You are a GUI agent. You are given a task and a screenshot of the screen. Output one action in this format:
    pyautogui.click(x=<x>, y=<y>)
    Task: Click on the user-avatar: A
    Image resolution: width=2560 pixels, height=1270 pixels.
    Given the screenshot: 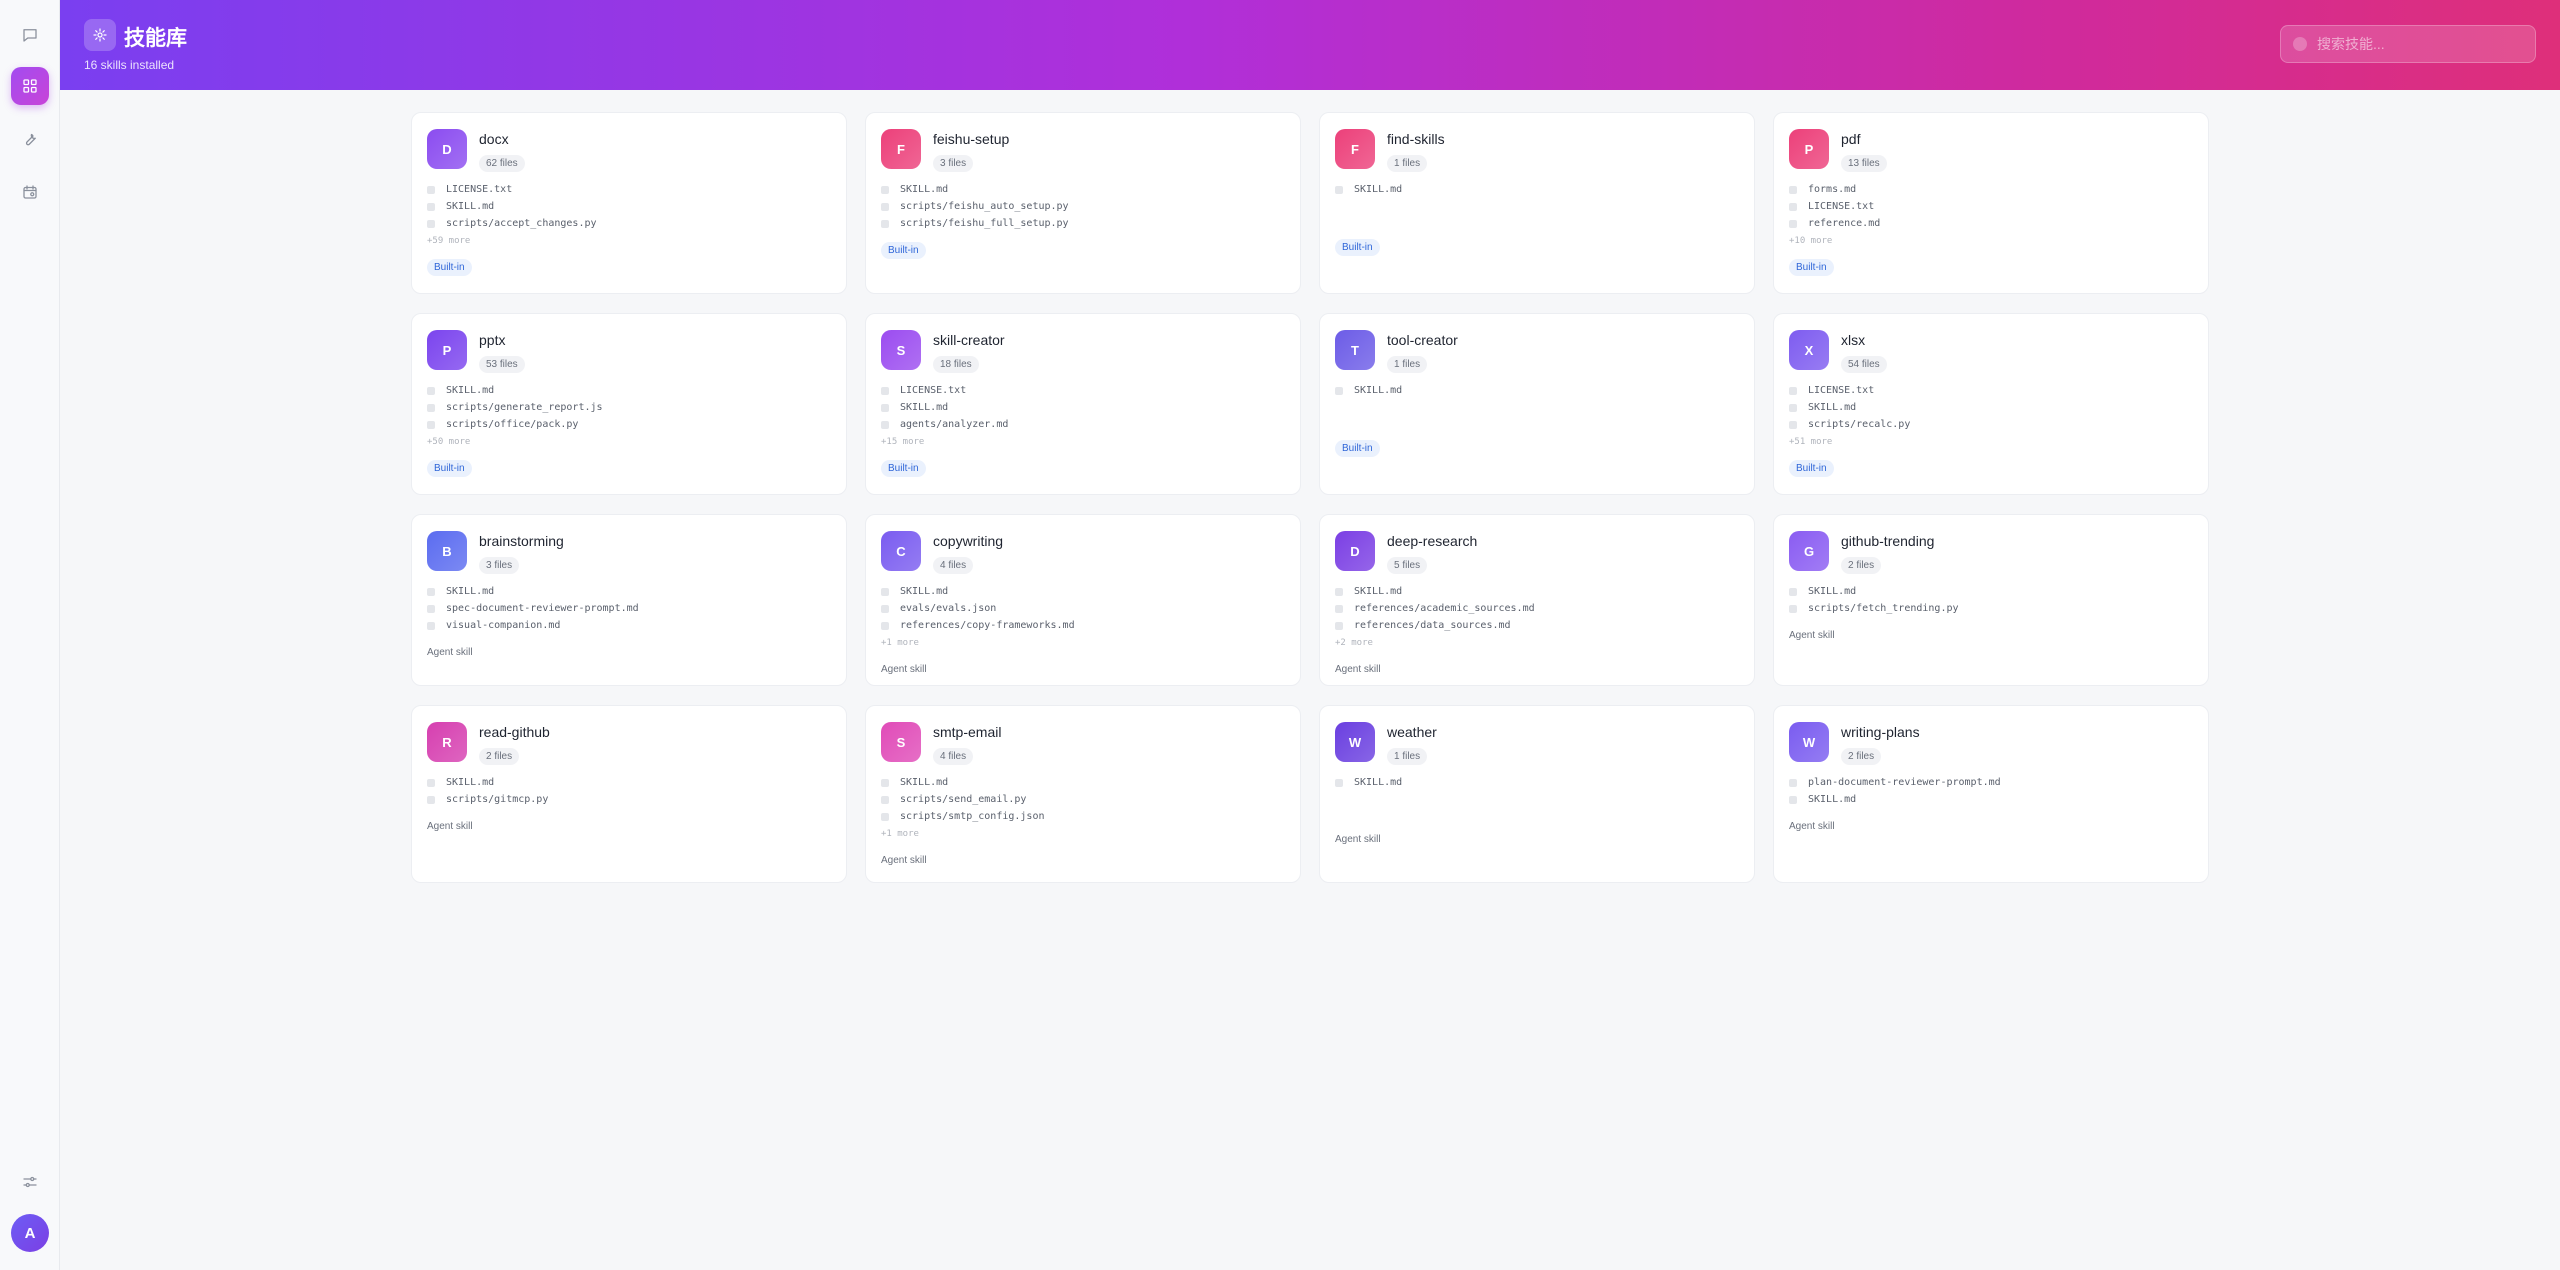 What is the action you would take?
    pyautogui.click(x=30, y=1233)
    